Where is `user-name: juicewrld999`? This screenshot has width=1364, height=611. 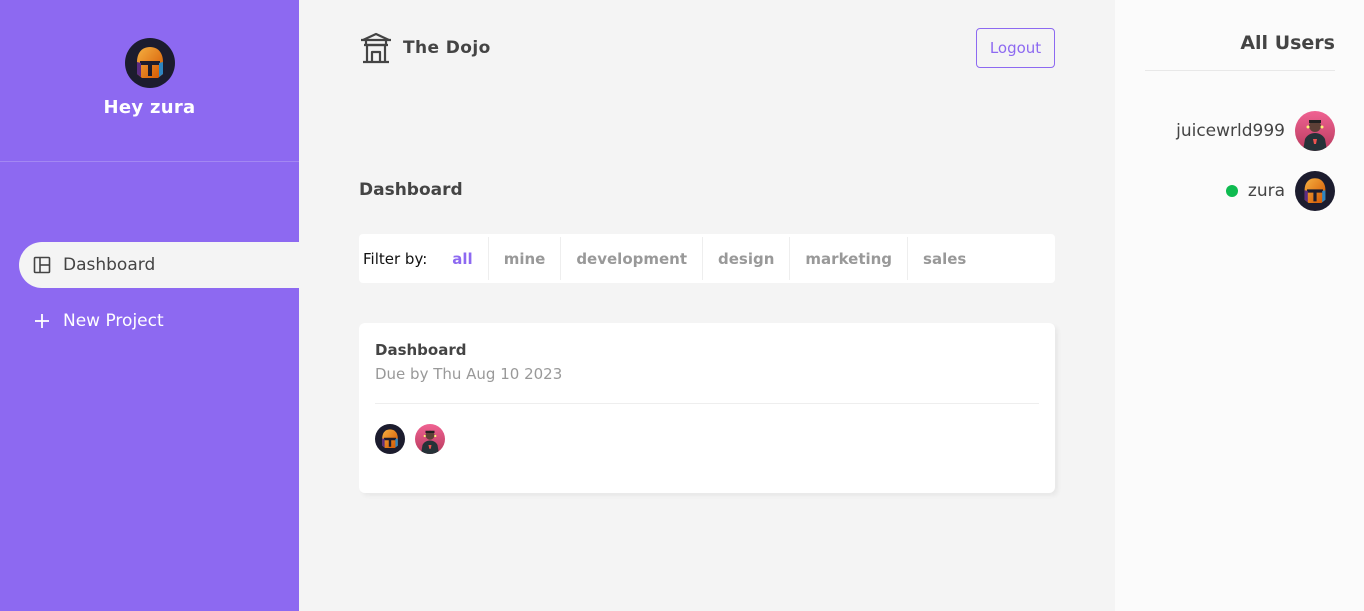 user-name: juicewrld999 is located at coordinates (1230, 131).